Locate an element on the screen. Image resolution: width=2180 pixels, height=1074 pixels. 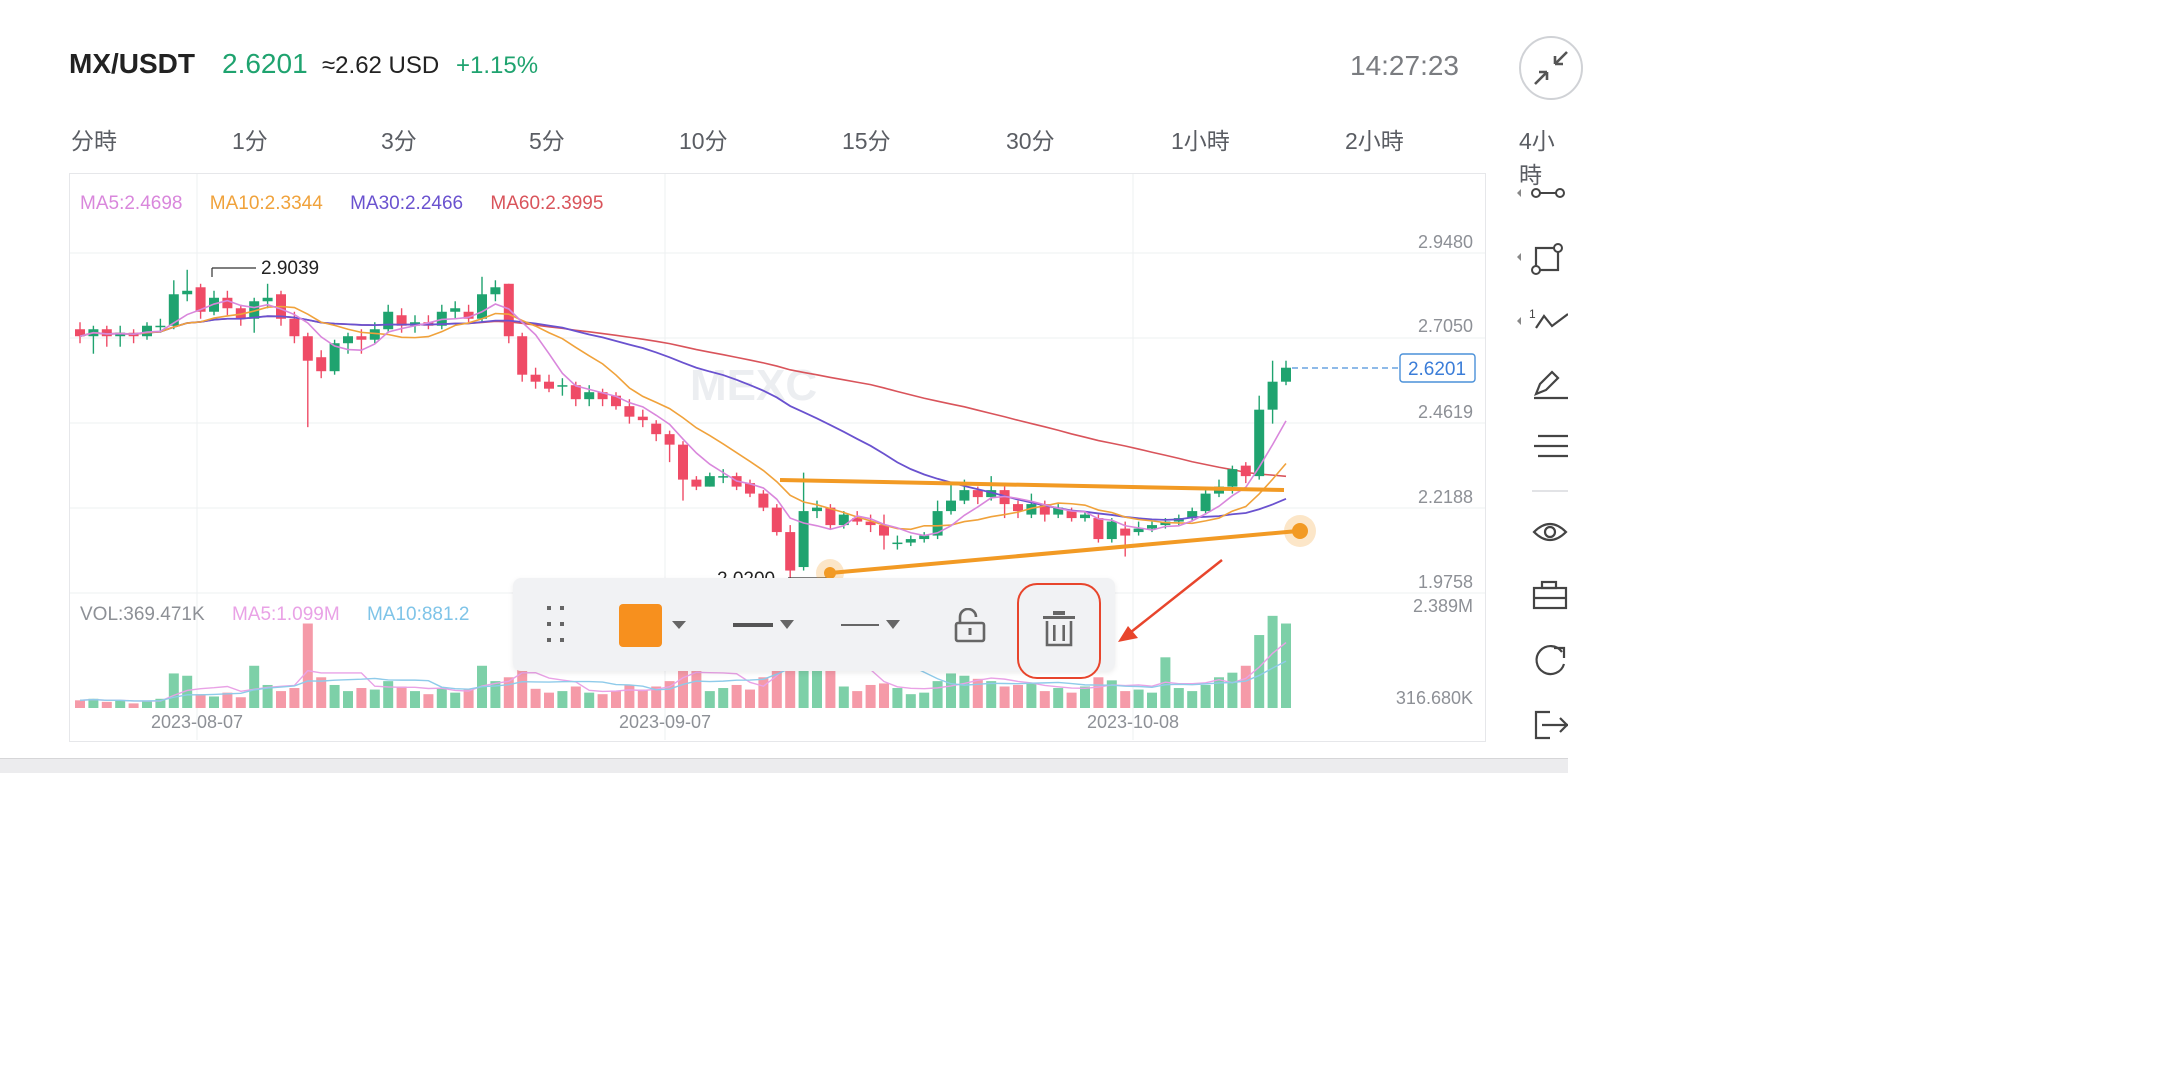
color-picker is located at coordinates (654, 625).